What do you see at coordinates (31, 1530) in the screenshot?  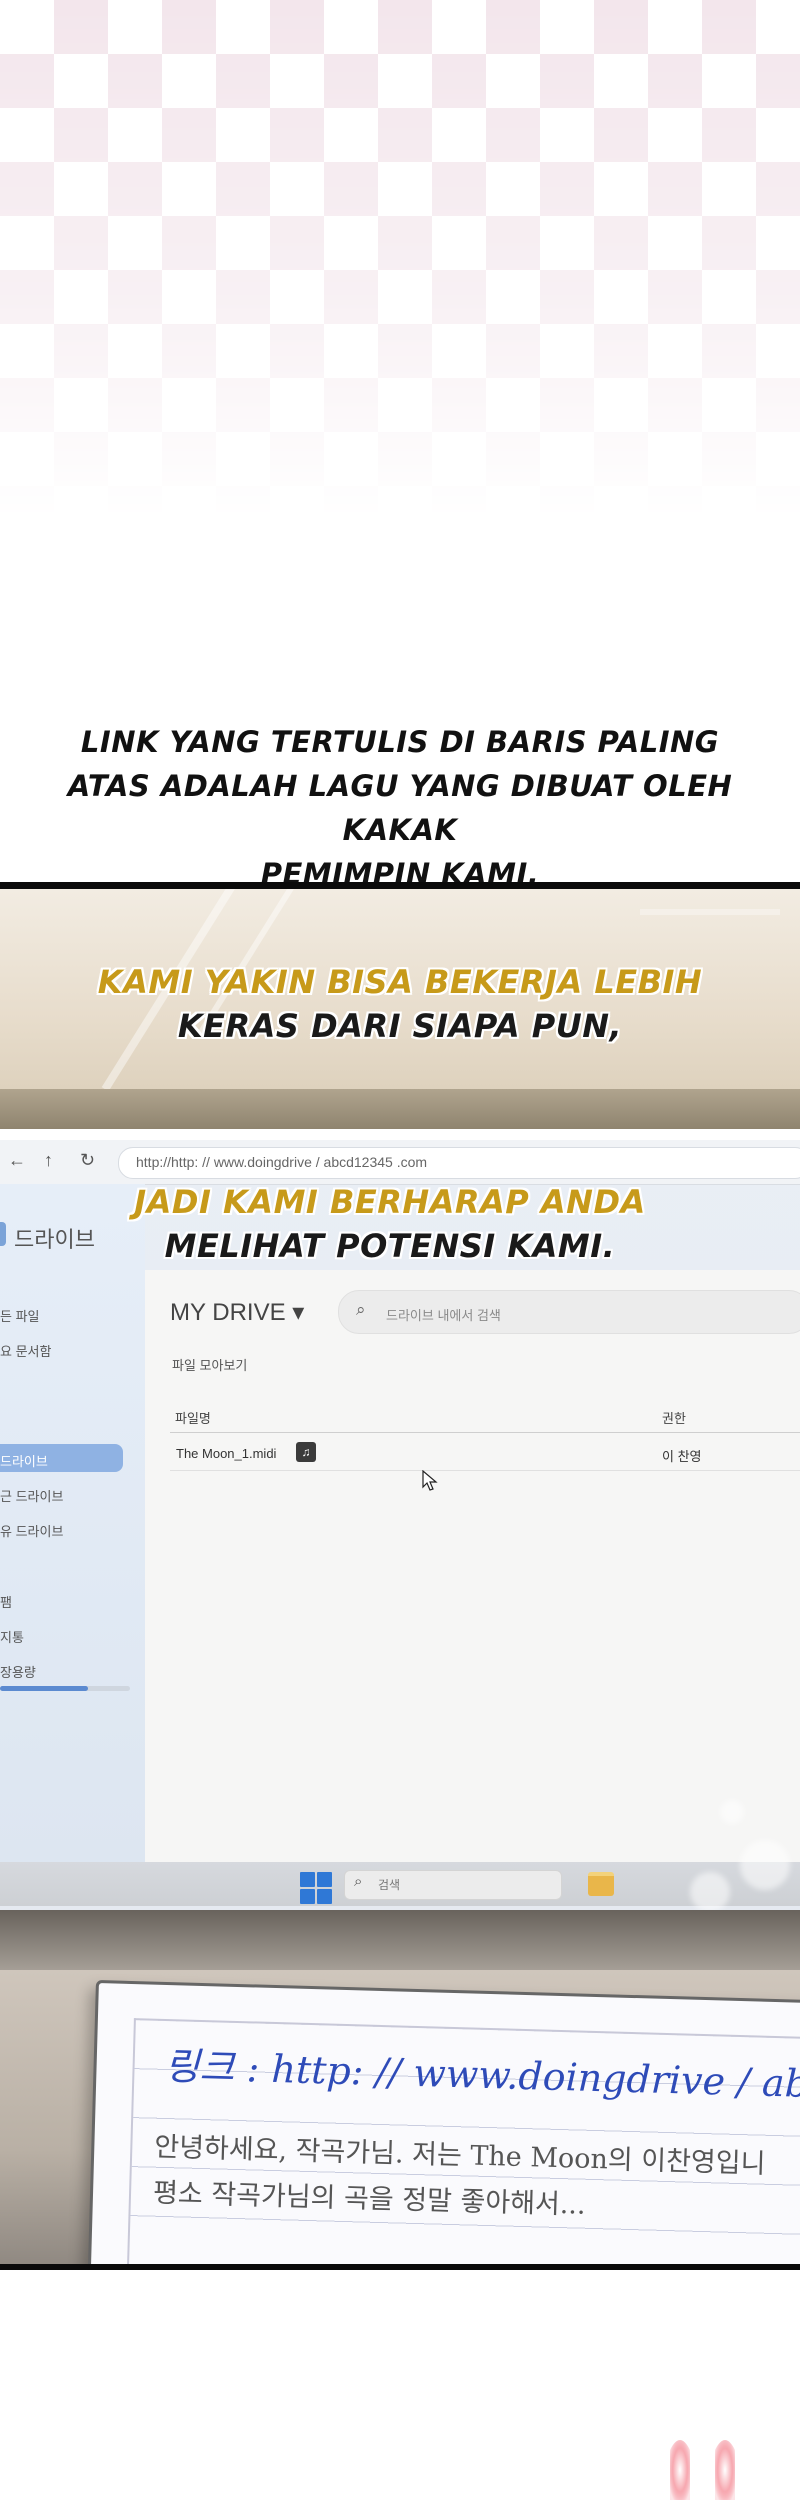 I see `sidebar-item-shared: 유 드라이브` at bounding box center [31, 1530].